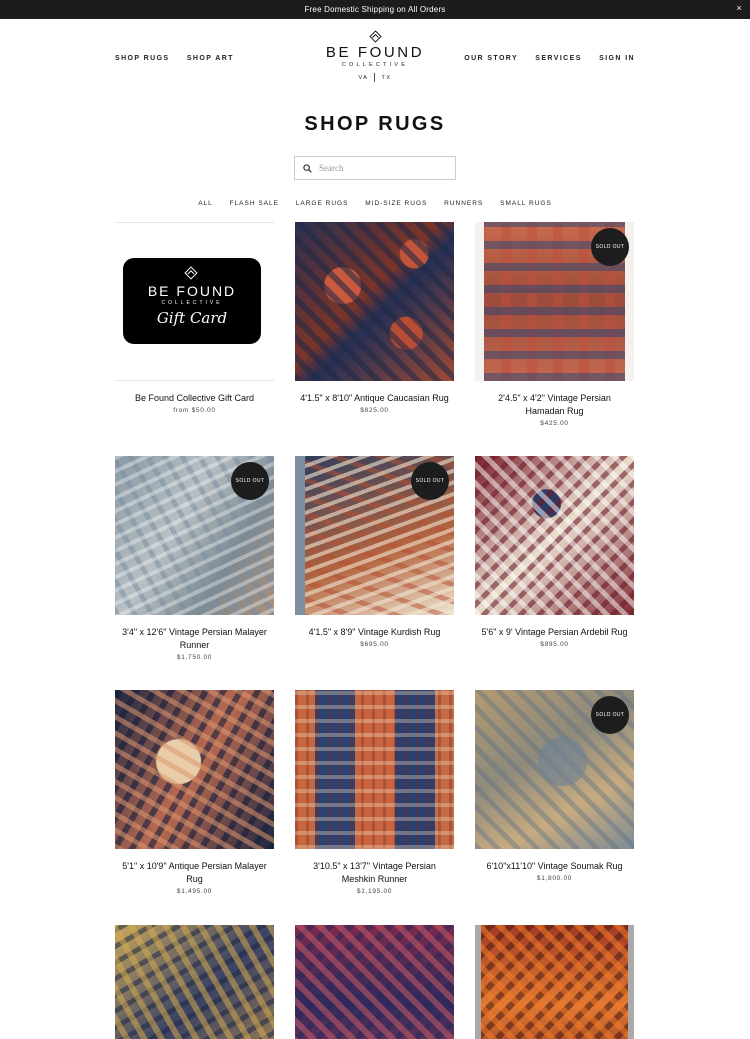  I want to click on product-price: $1,750.00, so click(194, 657).